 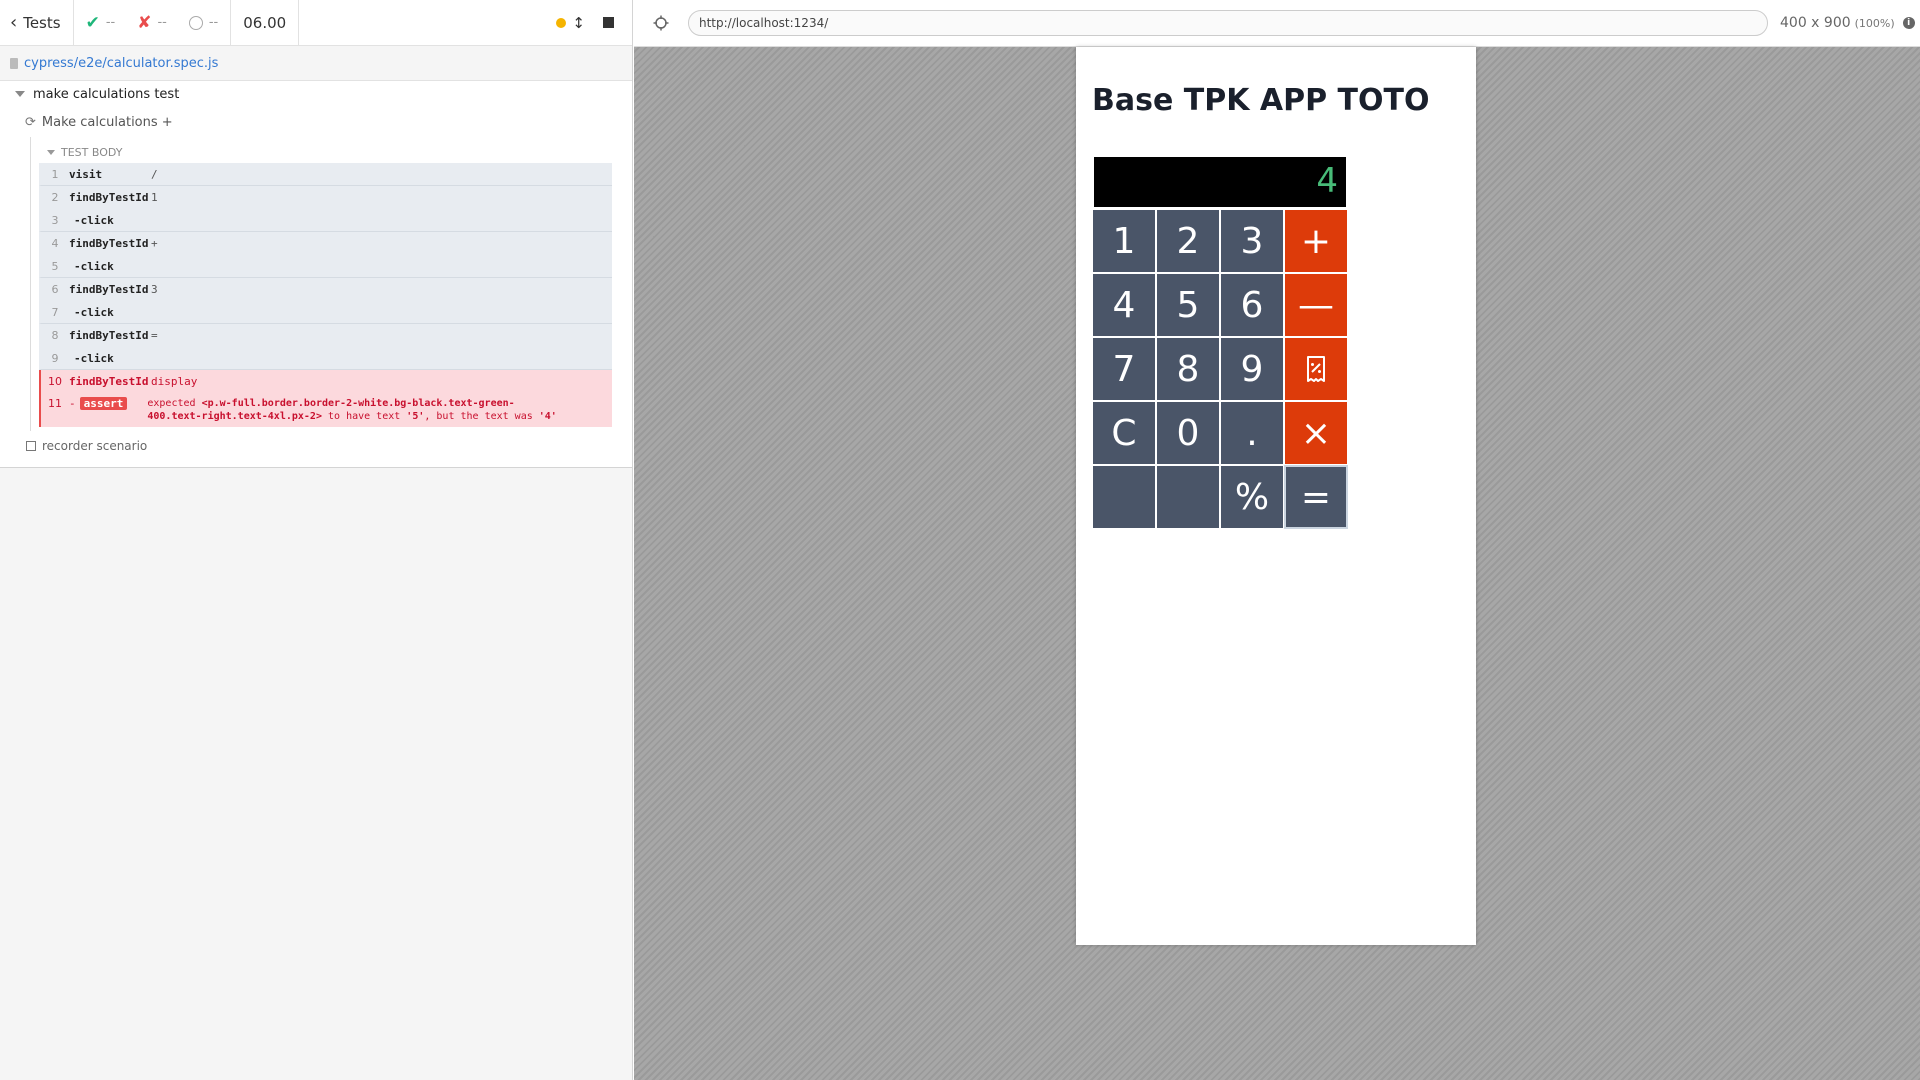 What do you see at coordinates (101, 23) in the screenshot?
I see `passed-stat: ✔ --` at bounding box center [101, 23].